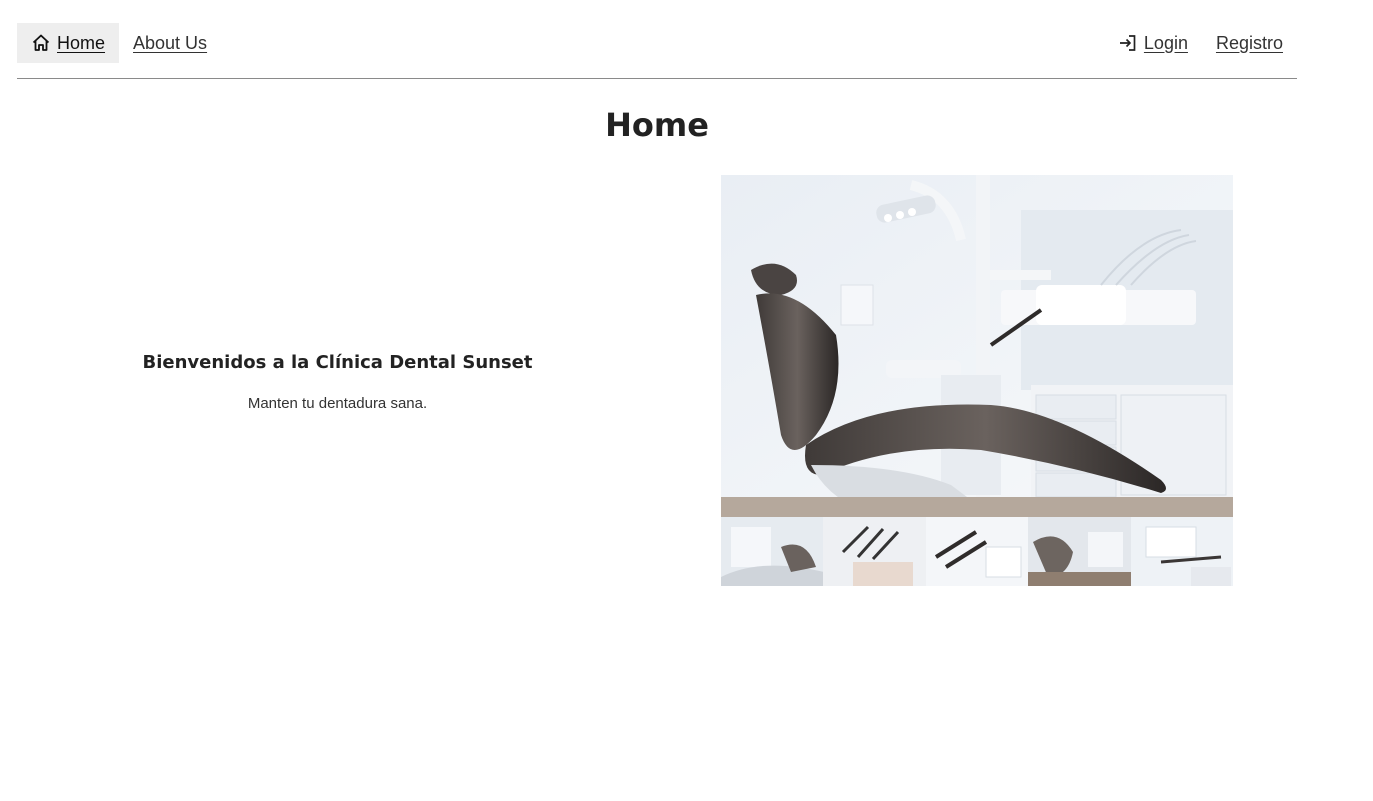  I want to click on nav-register-label: Registro, so click(1249, 42).